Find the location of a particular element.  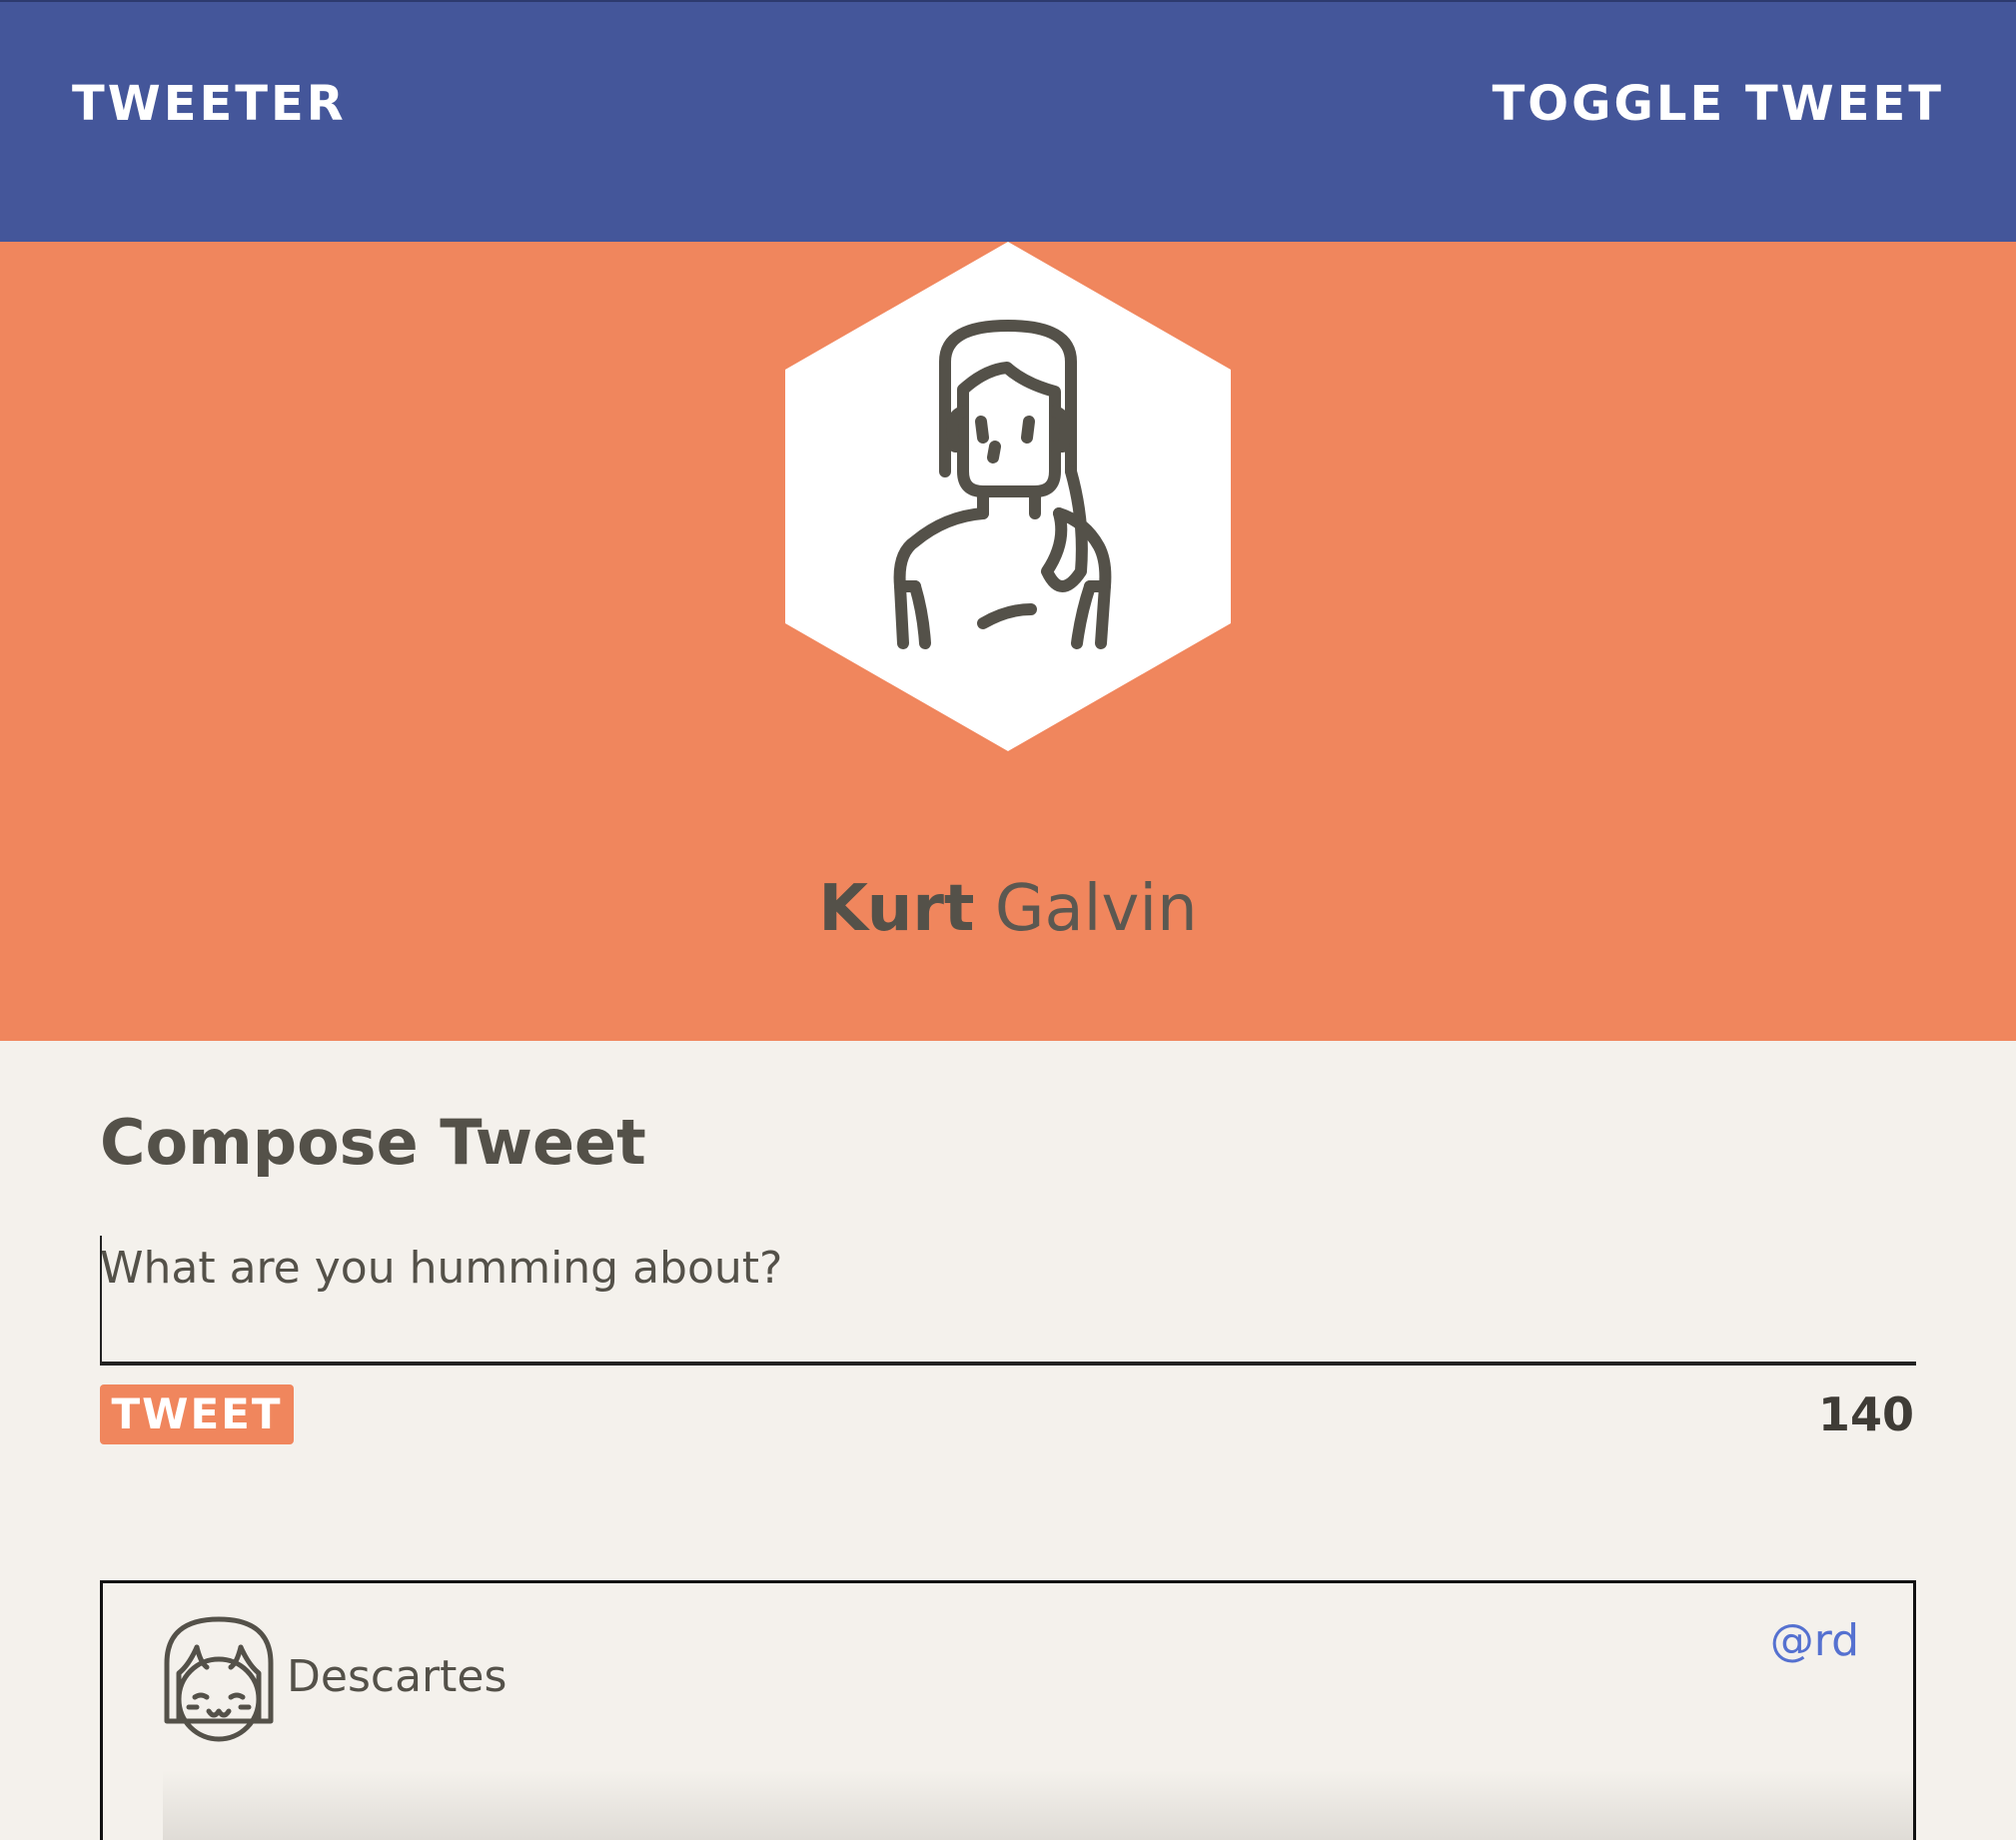

brand-logo: TWEETER is located at coordinates (209, 104).